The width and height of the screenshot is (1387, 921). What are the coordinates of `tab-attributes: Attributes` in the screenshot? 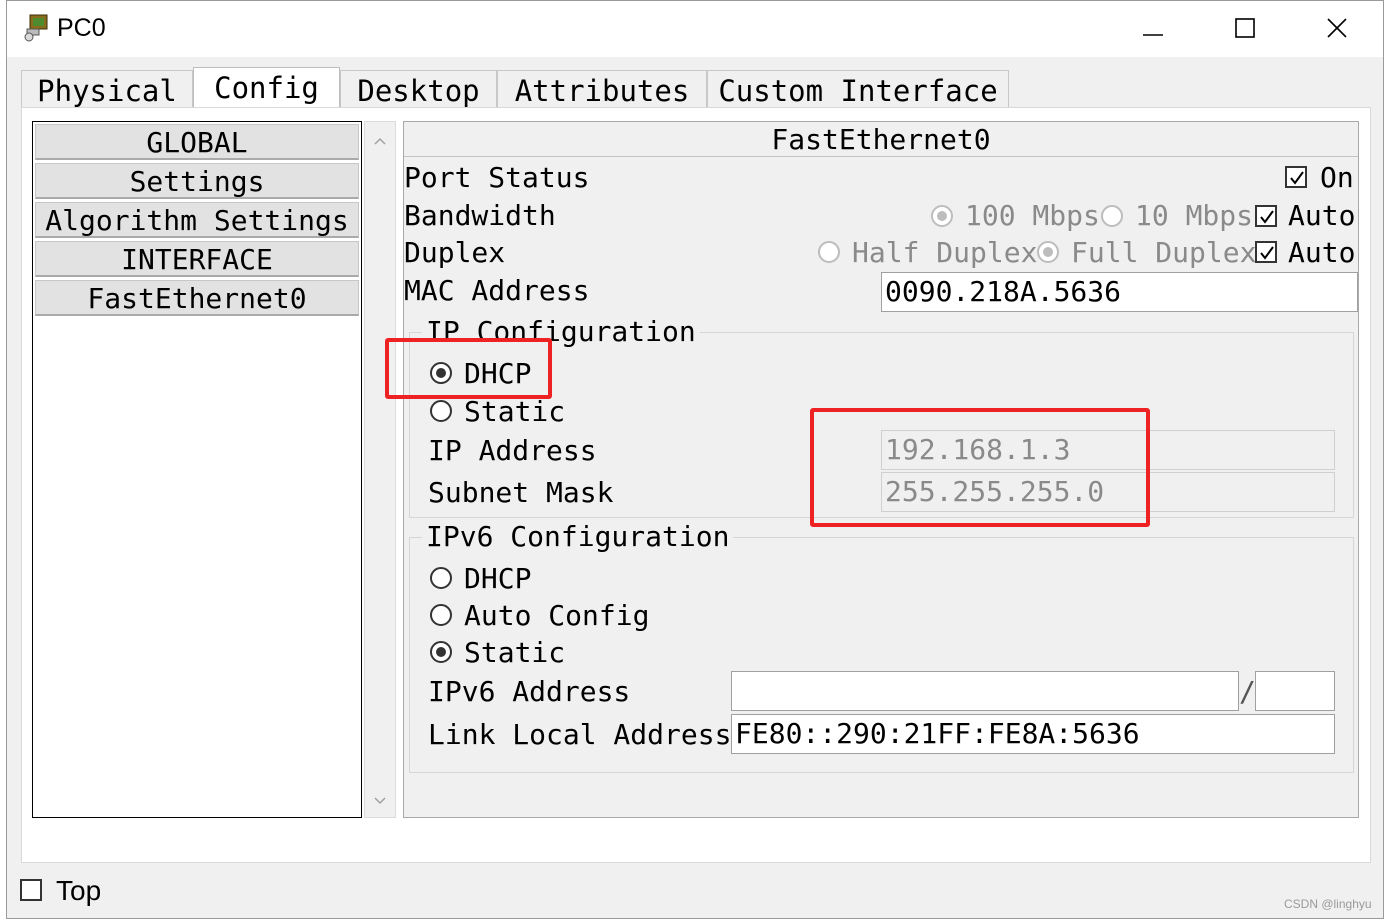 It's located at (602, 89).